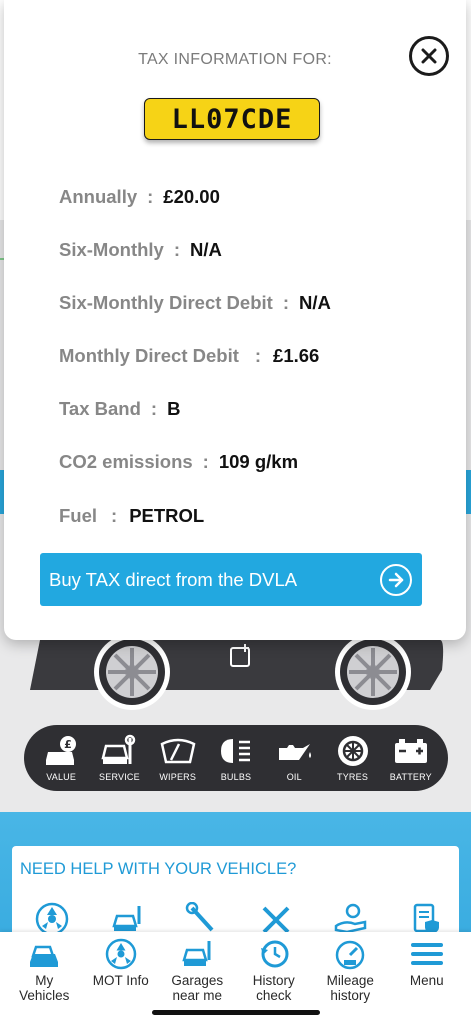 The height and width of the screenshot is (1024, 471). I want to click on help-title: NEED HELP WITH YOUR VEHICLE?, so click(158, 869).